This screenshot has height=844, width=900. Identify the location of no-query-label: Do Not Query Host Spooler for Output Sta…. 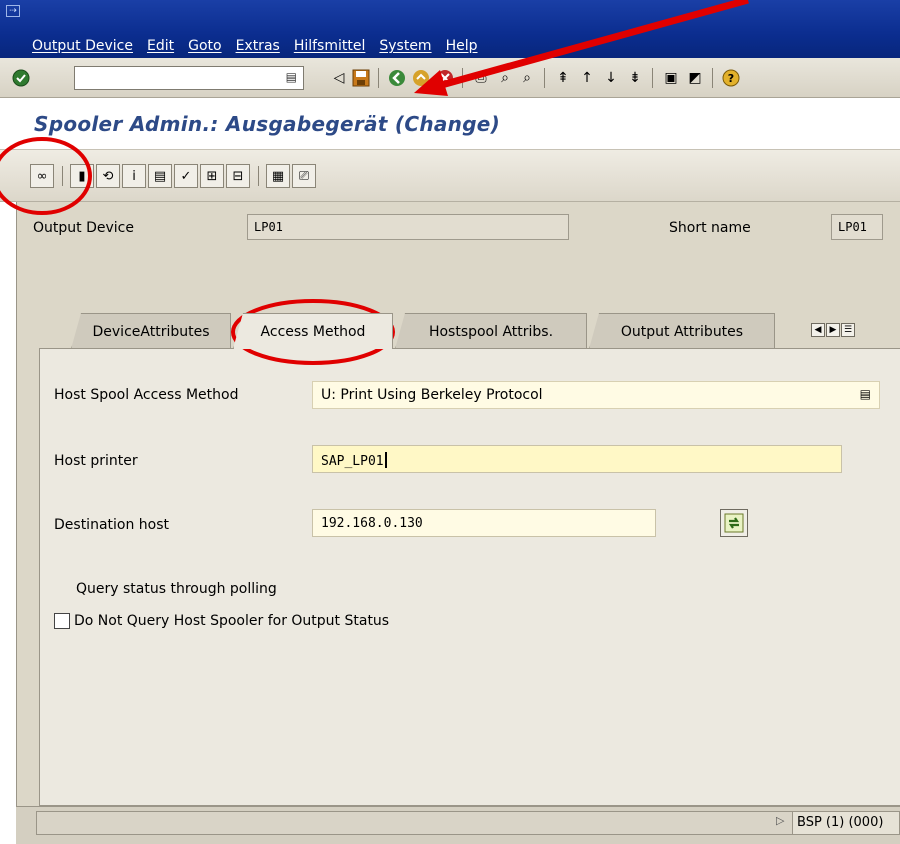
(232, 621).